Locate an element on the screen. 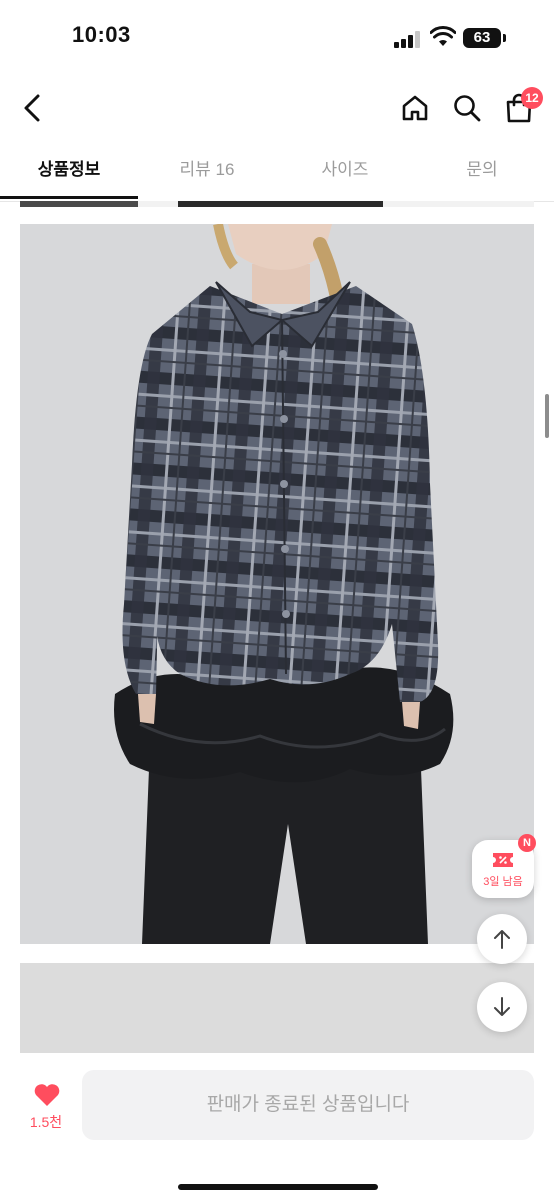 This screenshot has height=1200, width=554. scroll-top-button is located at coordinates (502, 939).